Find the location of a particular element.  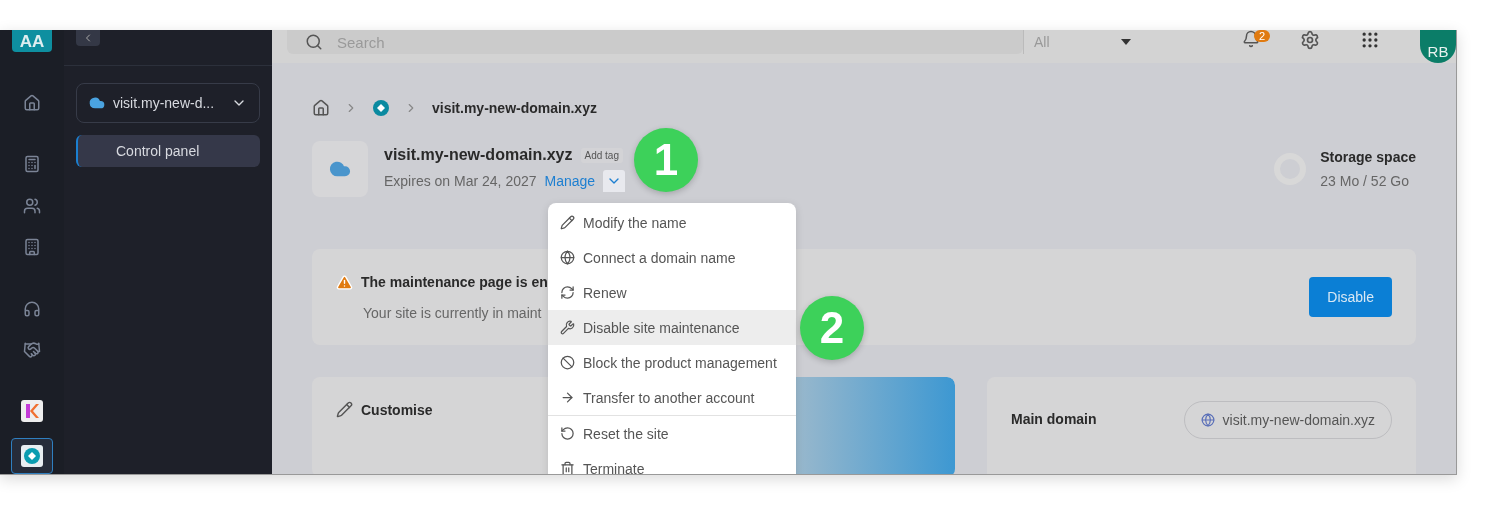

handshake-icon is located at coordinates (32, 350).